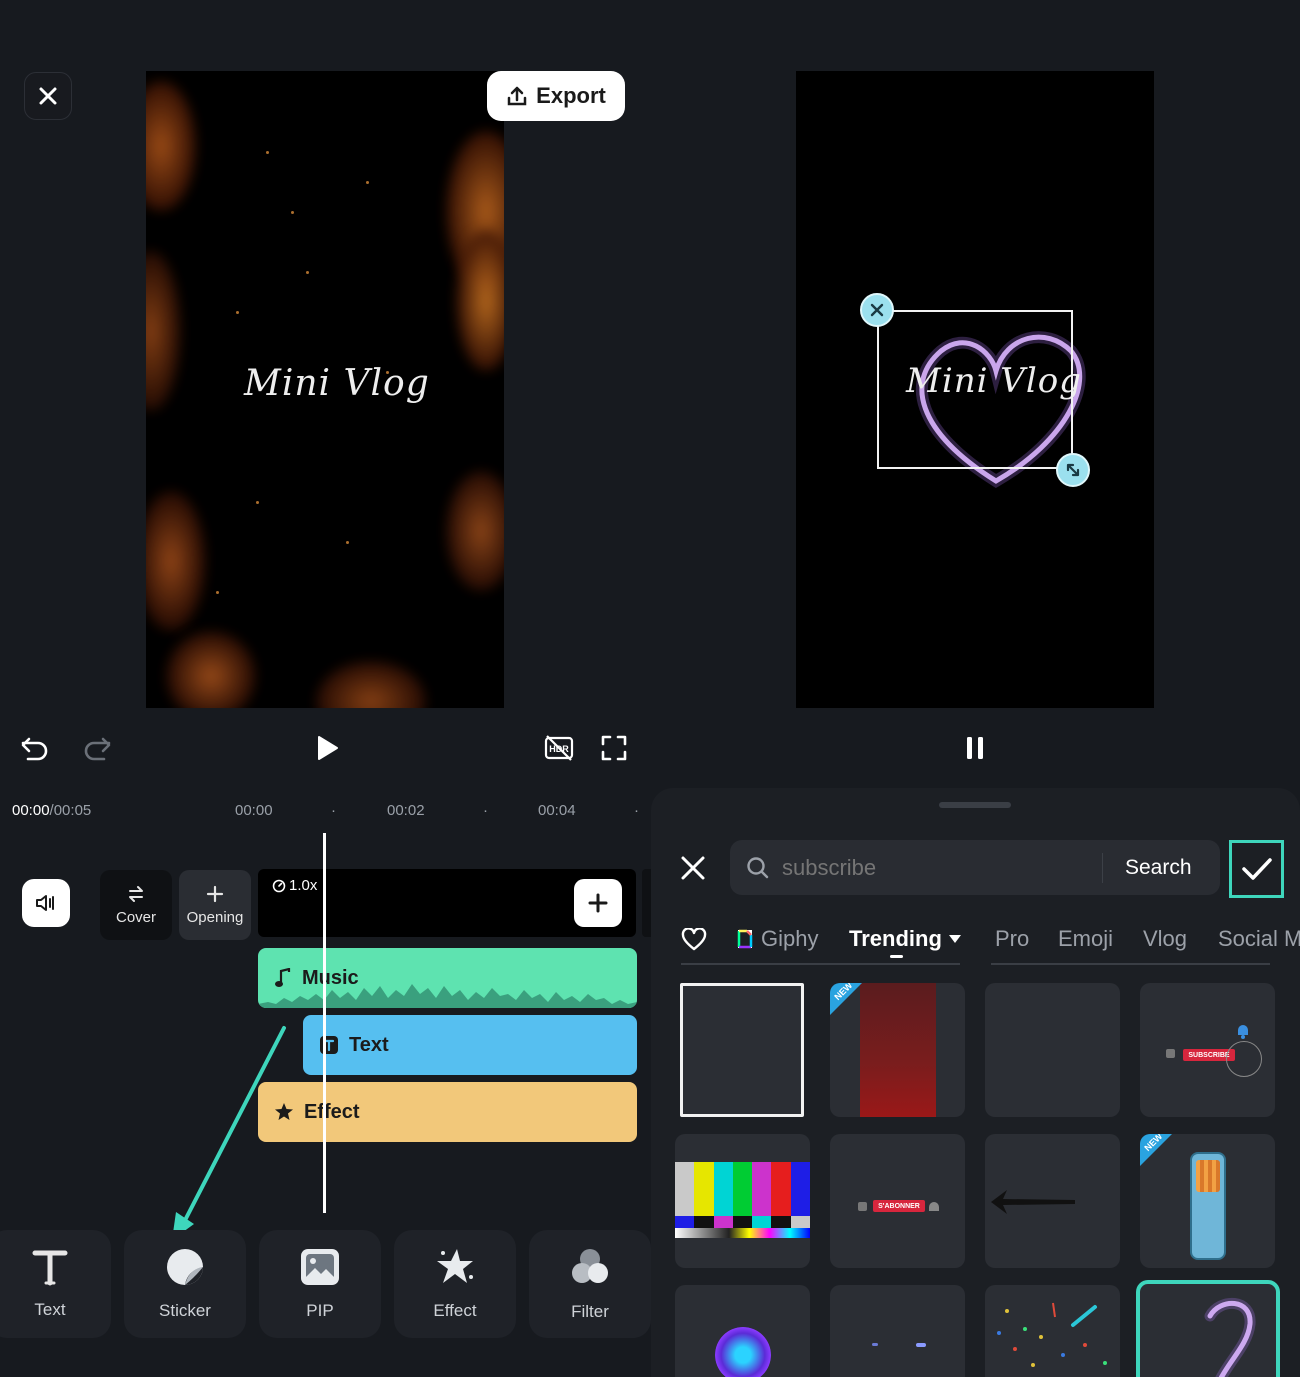 The height and width of the screenshot is (1377, 1300). I want to click on cover-button: Cover, so click(136, 905).